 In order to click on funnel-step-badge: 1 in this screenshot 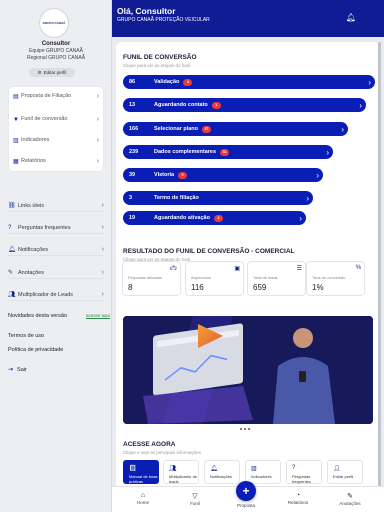, I will do `click(216, 105)`.